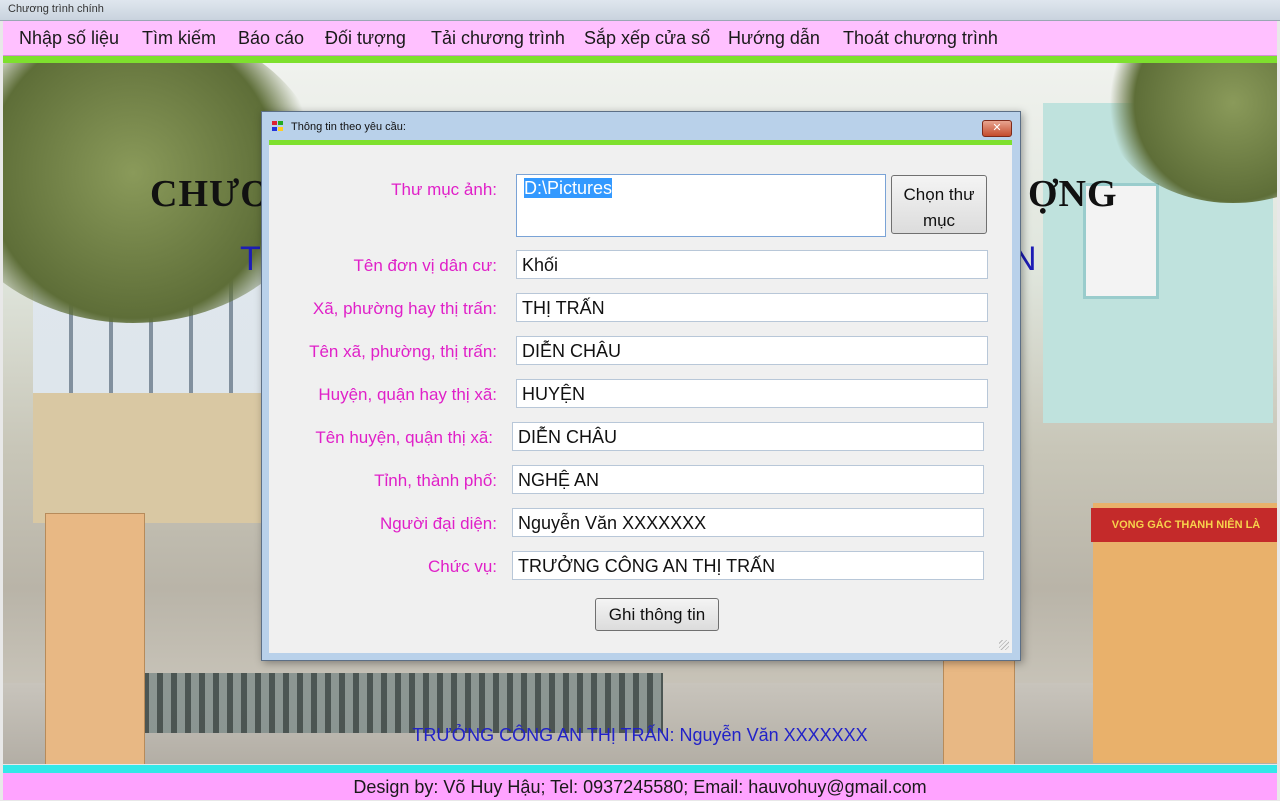  I want to click on close-icon: ✕, so click(997, 128).